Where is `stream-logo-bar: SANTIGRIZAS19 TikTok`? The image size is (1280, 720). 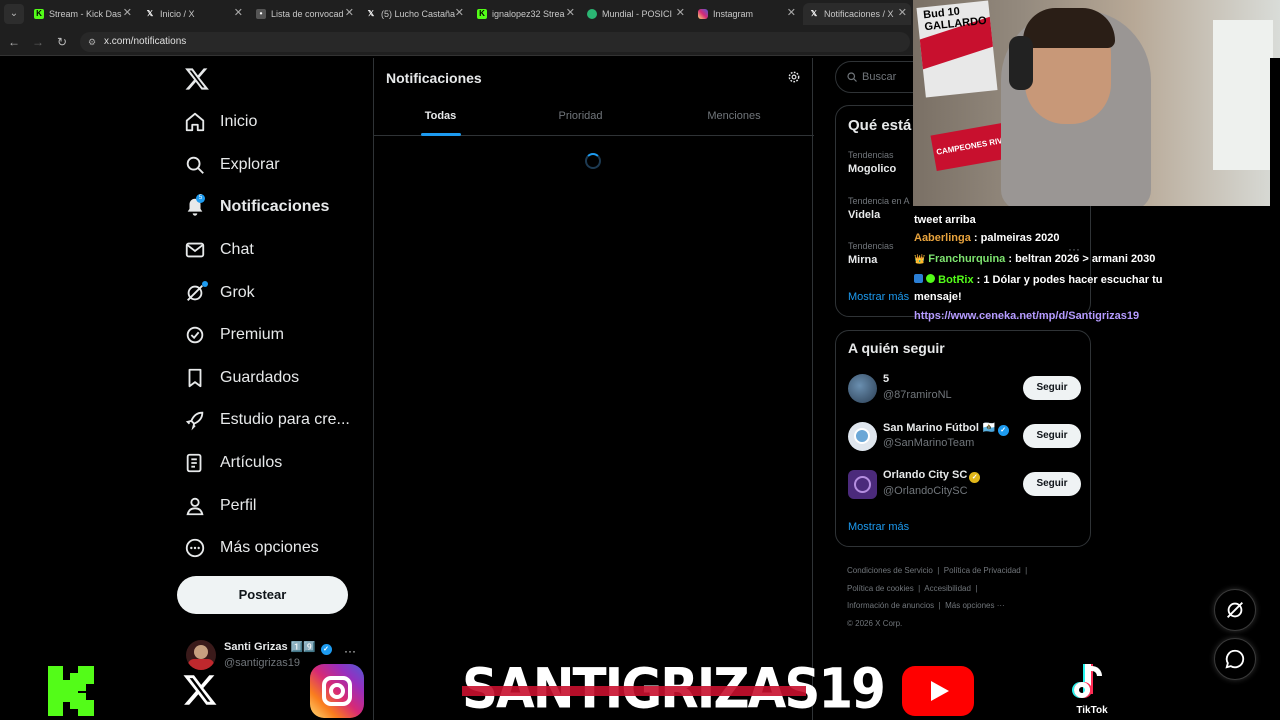
stream-logo-bar: SANTIGRIZAS19 TikTok is located at coordinates (640, 688).